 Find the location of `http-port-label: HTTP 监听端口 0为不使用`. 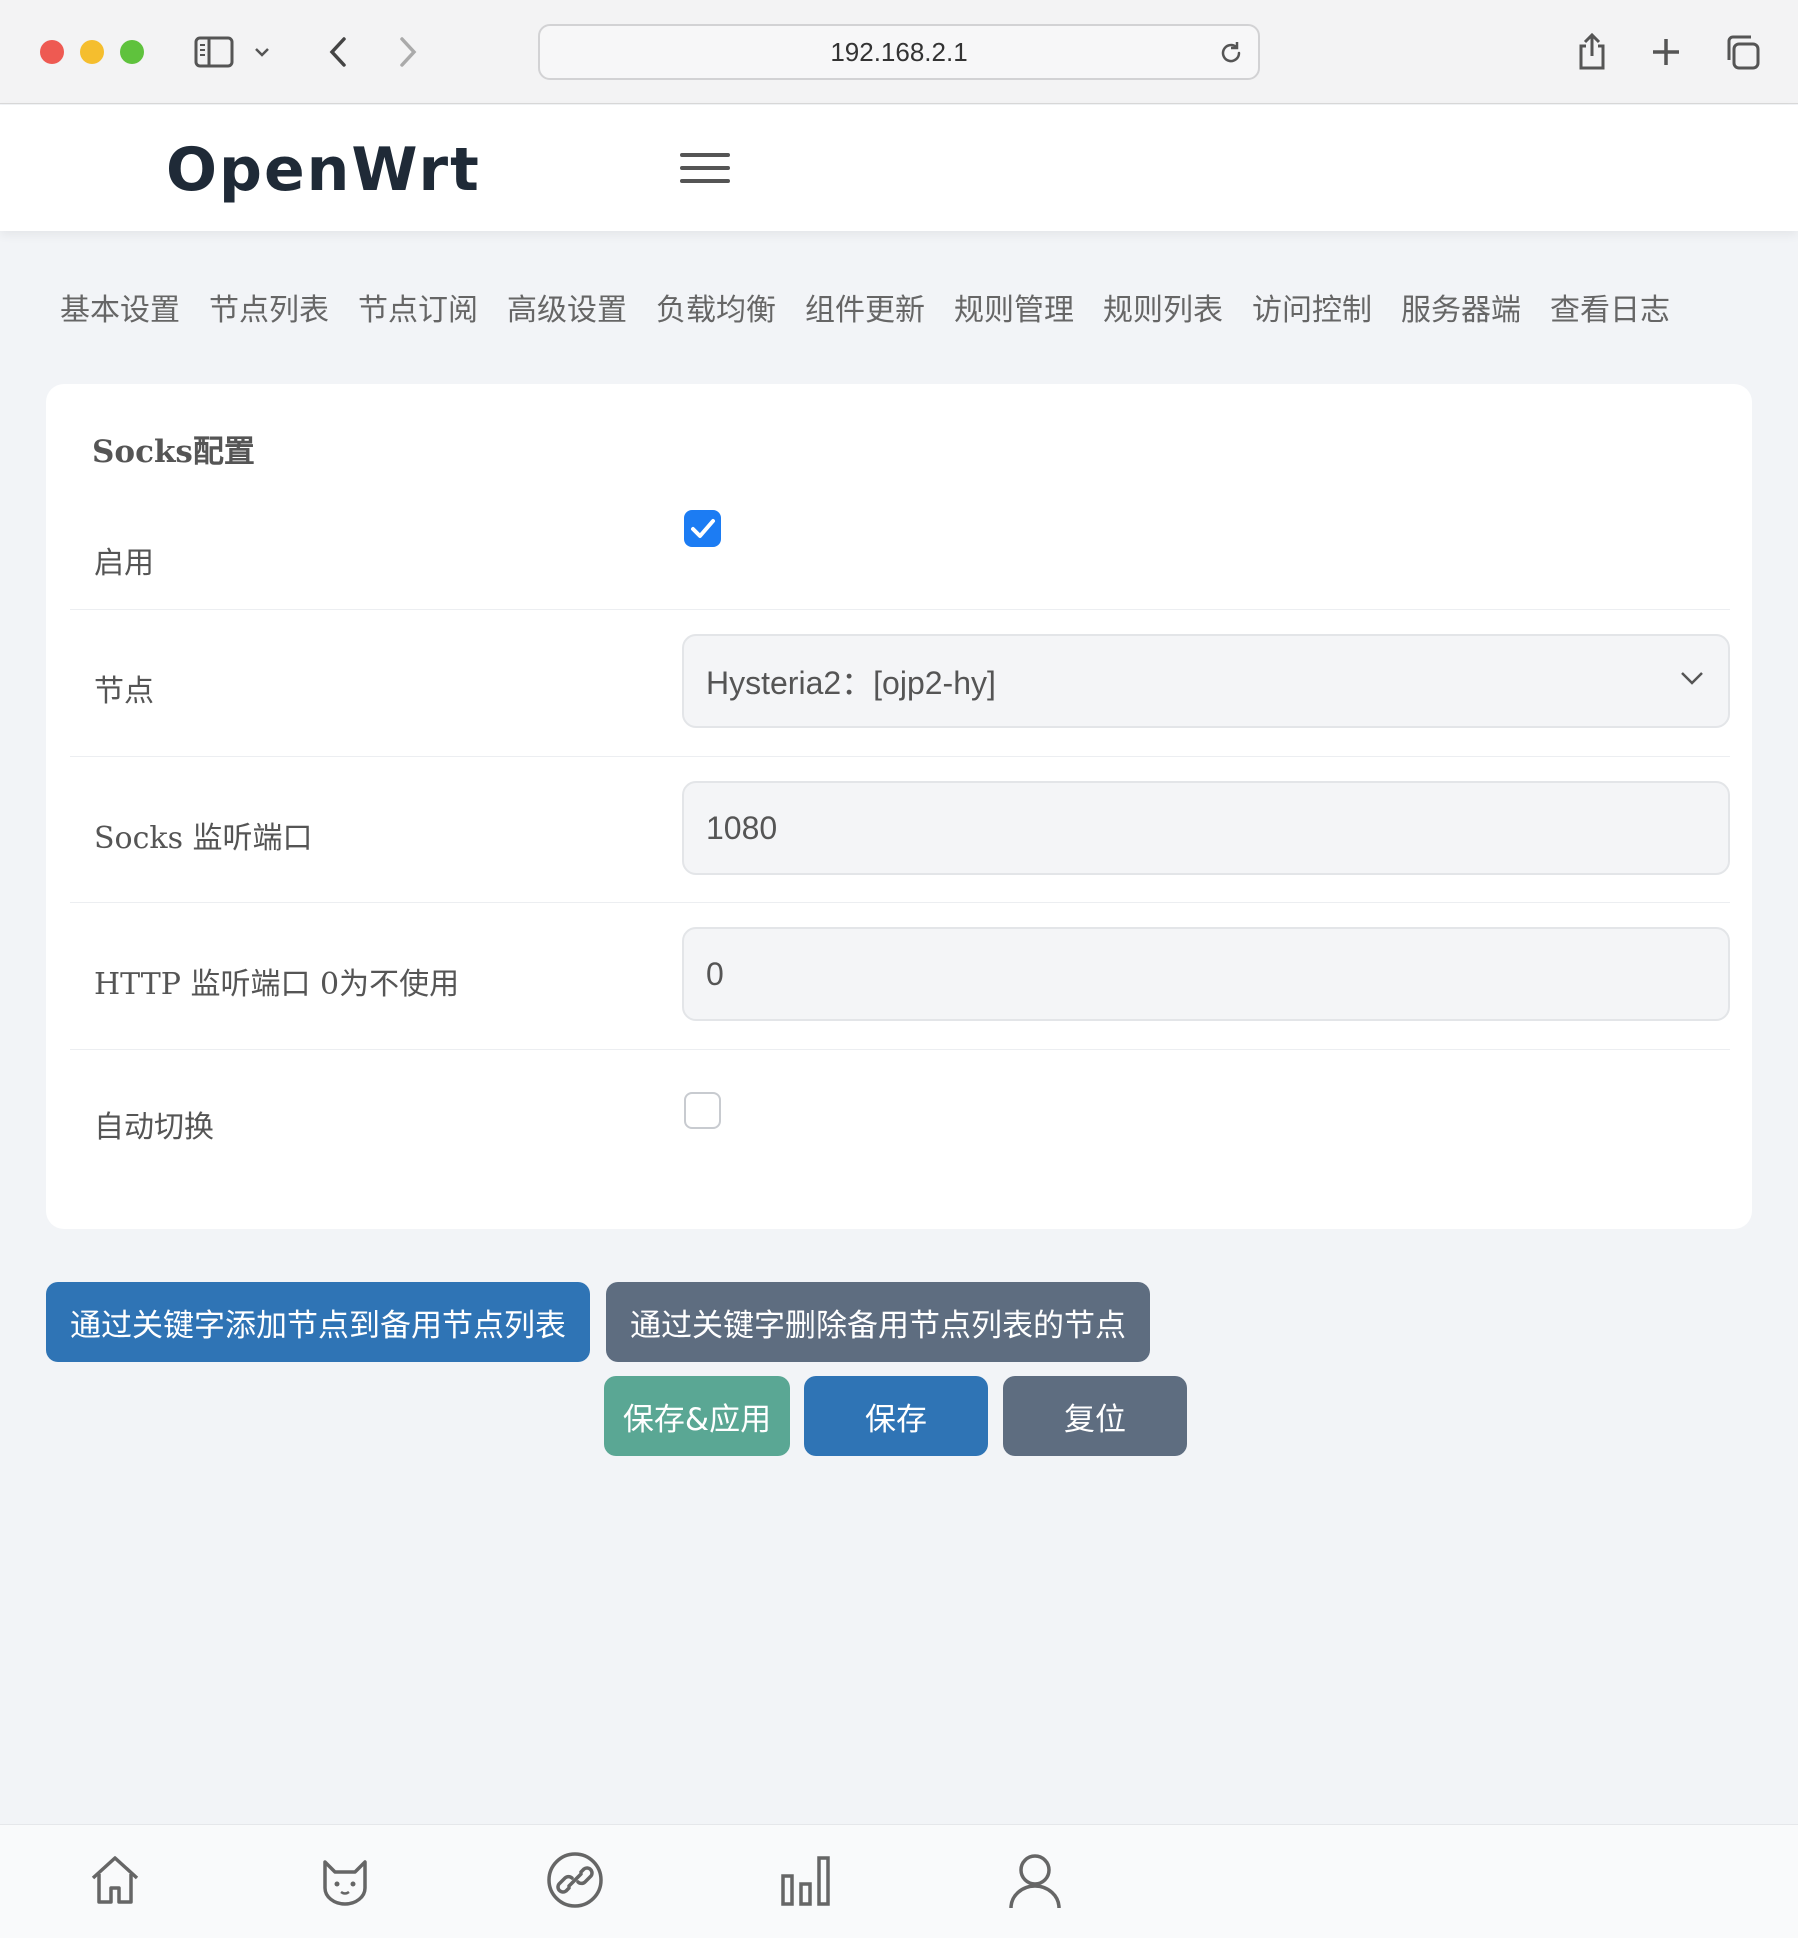

http-port-label: HTTP 监听端口 0为不使用 is located at coordinates (277, 984).